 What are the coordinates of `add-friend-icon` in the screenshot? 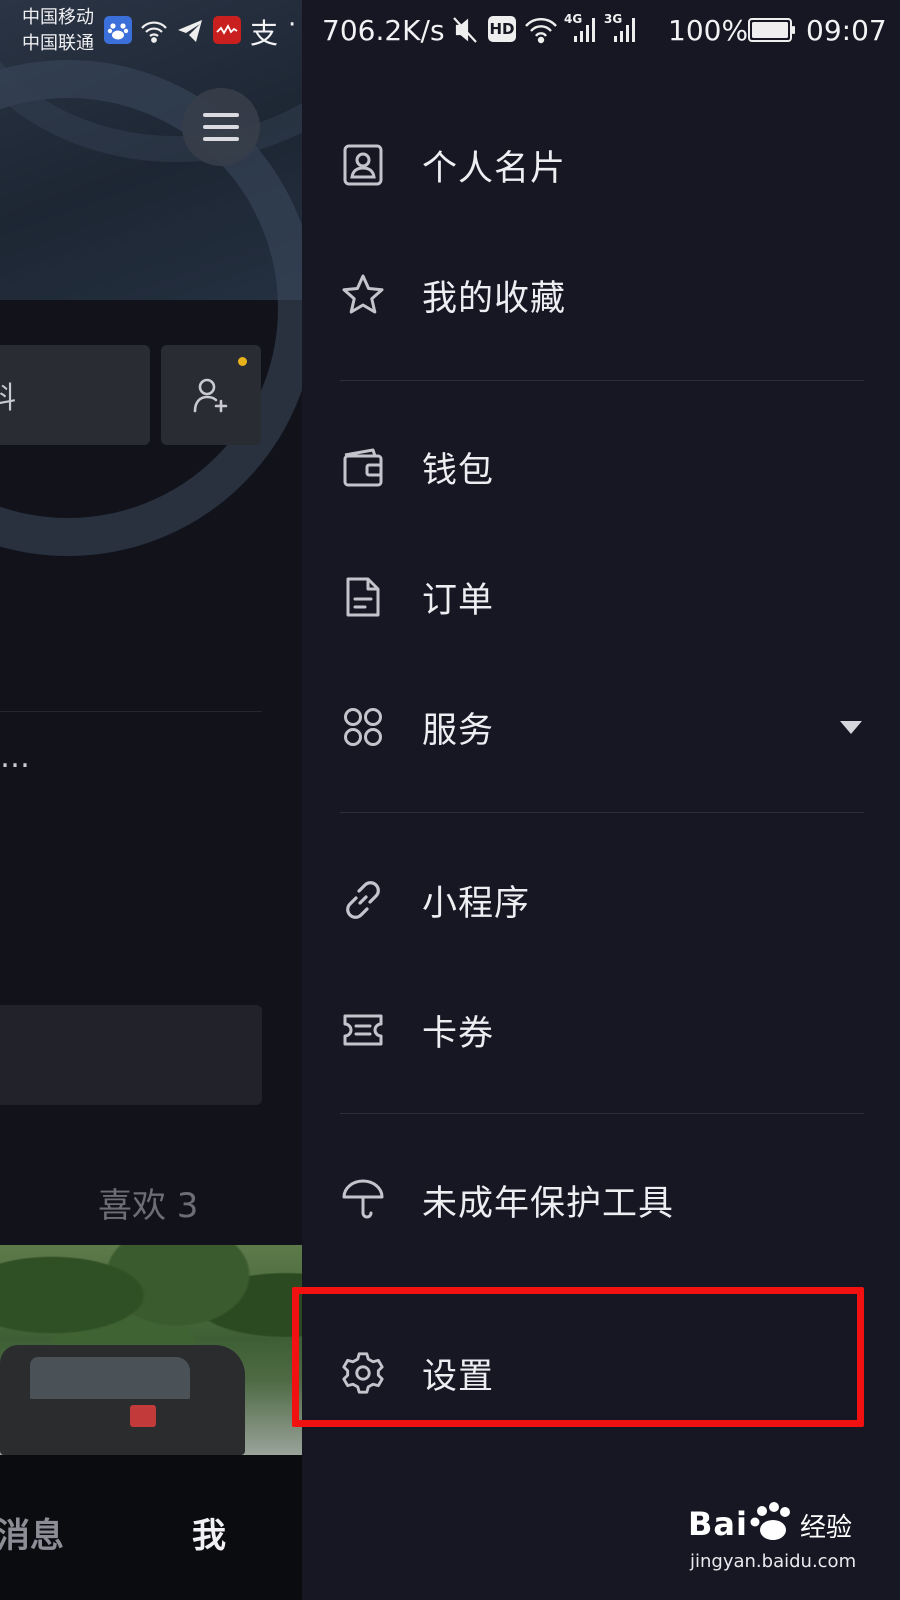 It's located at (210, 395).